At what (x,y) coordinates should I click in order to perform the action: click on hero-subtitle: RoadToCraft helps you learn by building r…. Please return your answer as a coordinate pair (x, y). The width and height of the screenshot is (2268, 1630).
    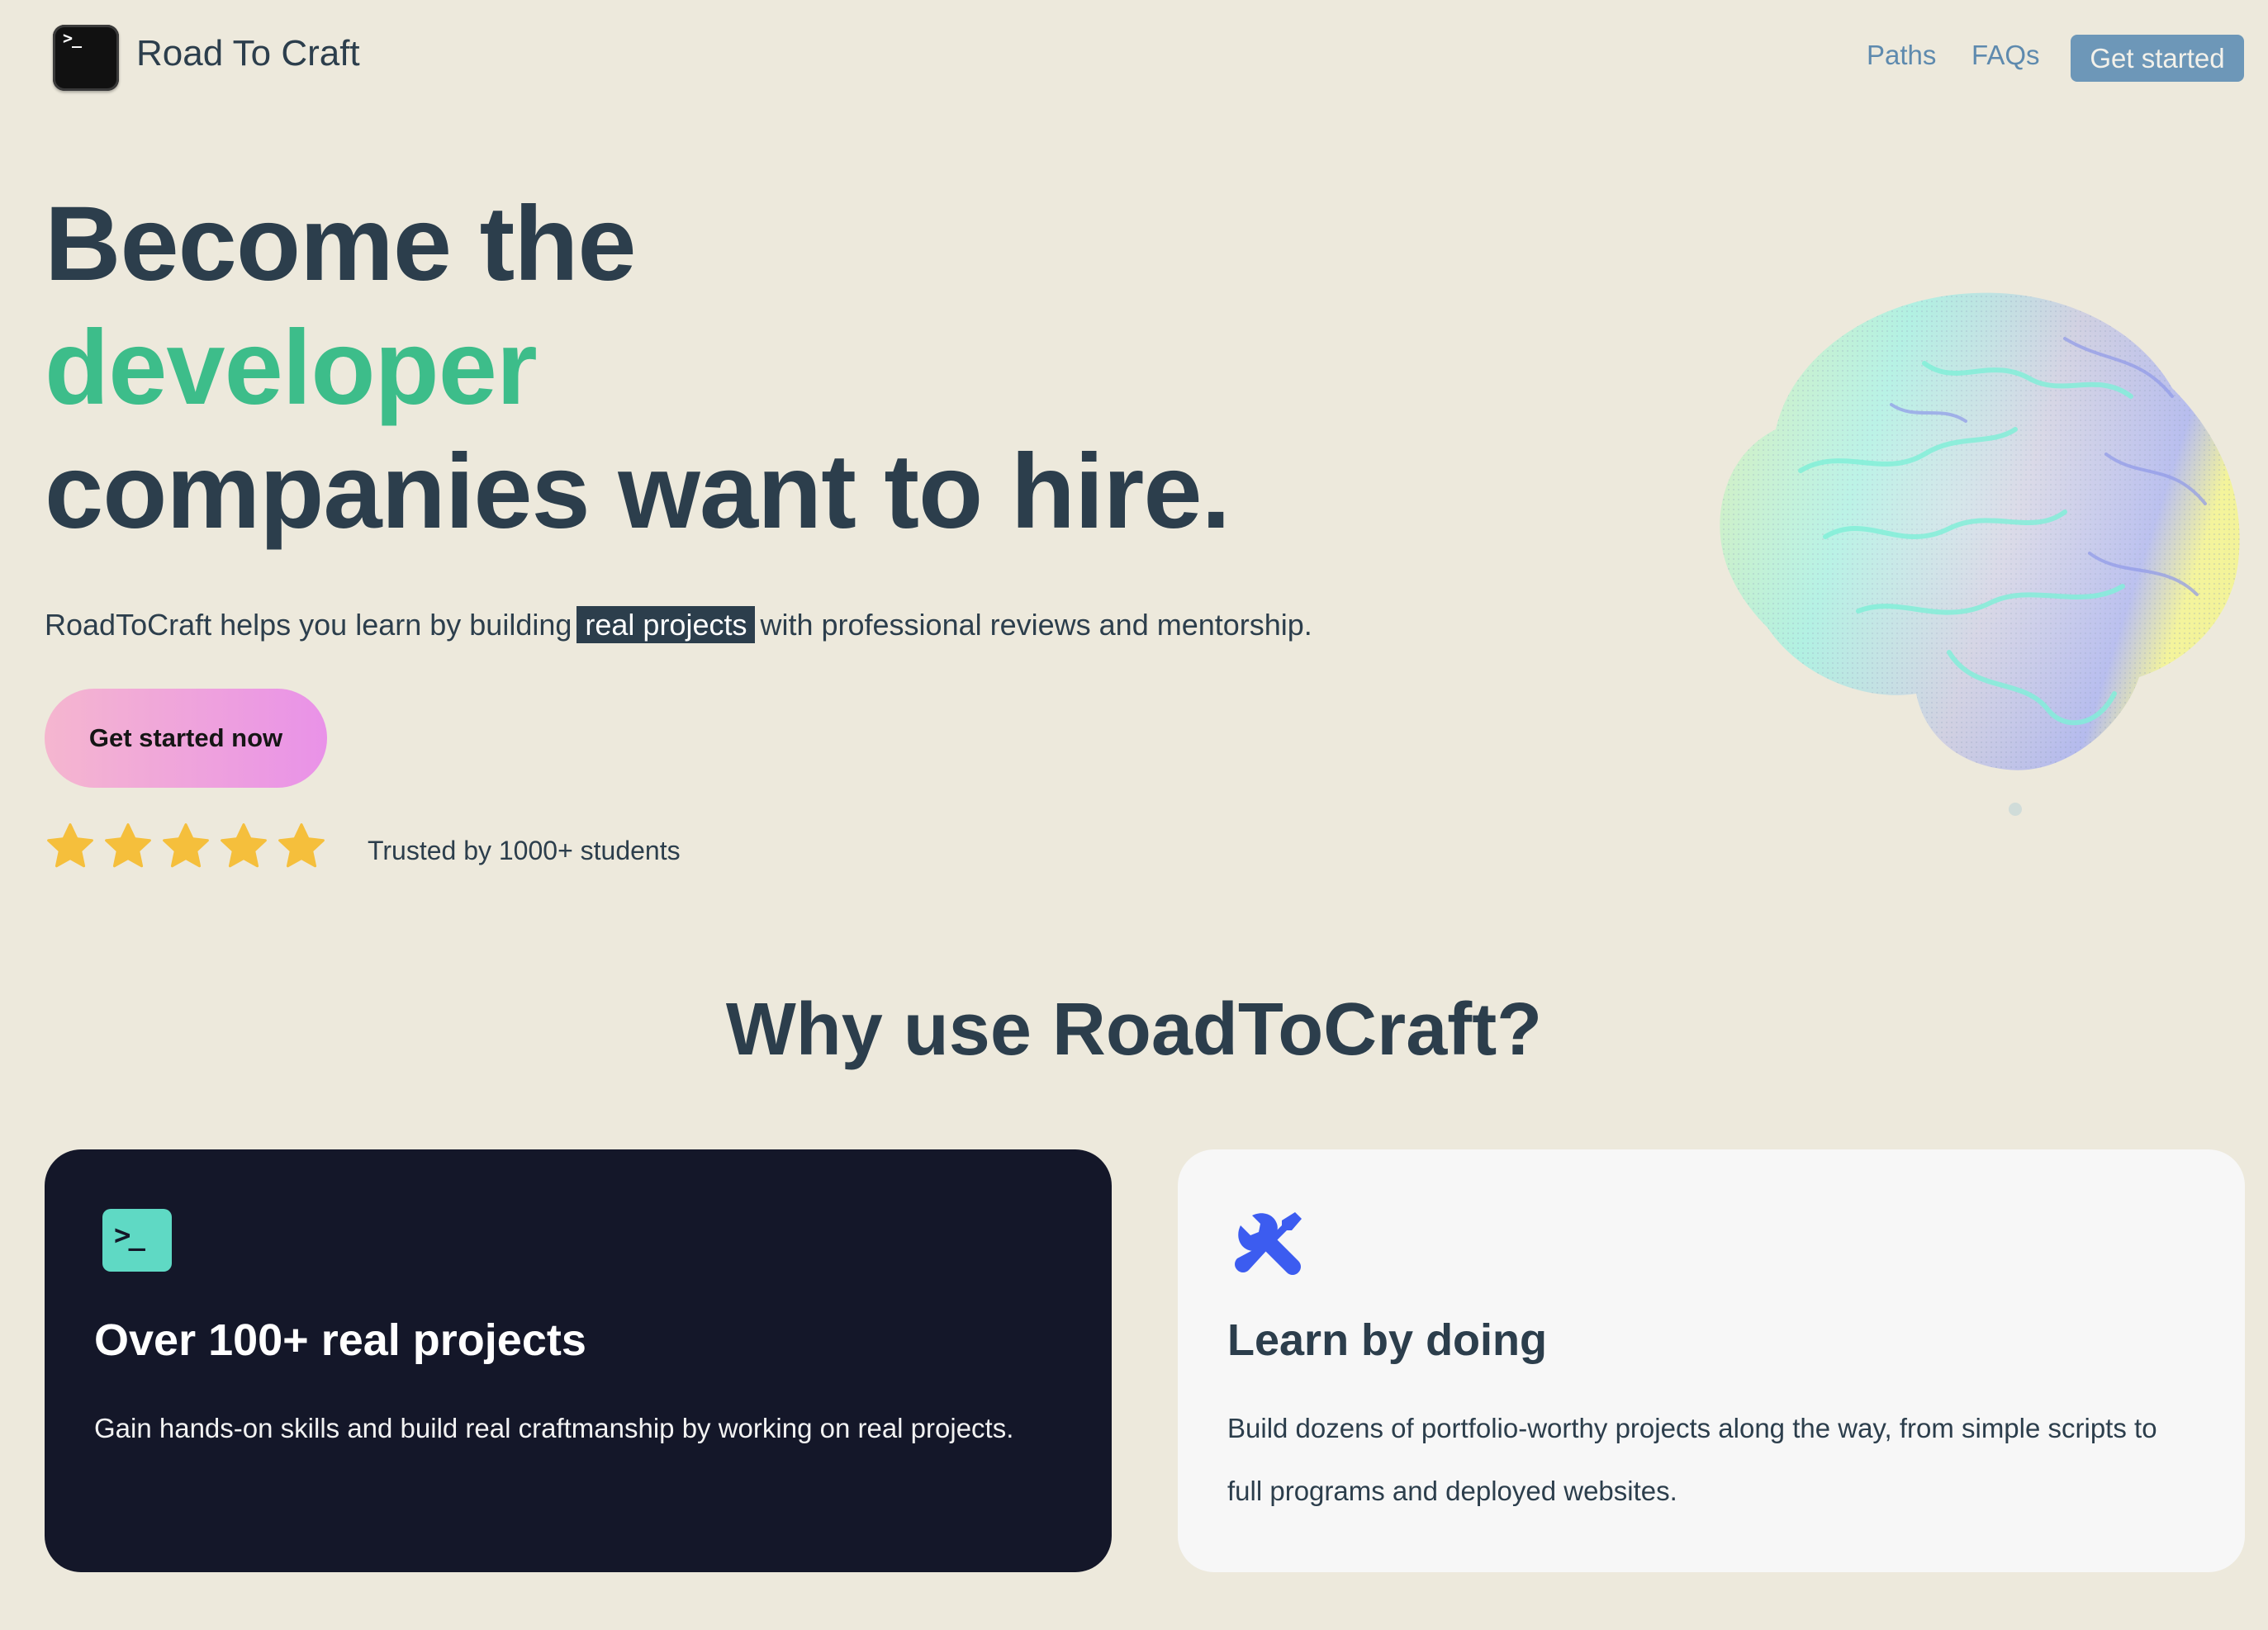
    Looking at the image, I should click on (678, 624).